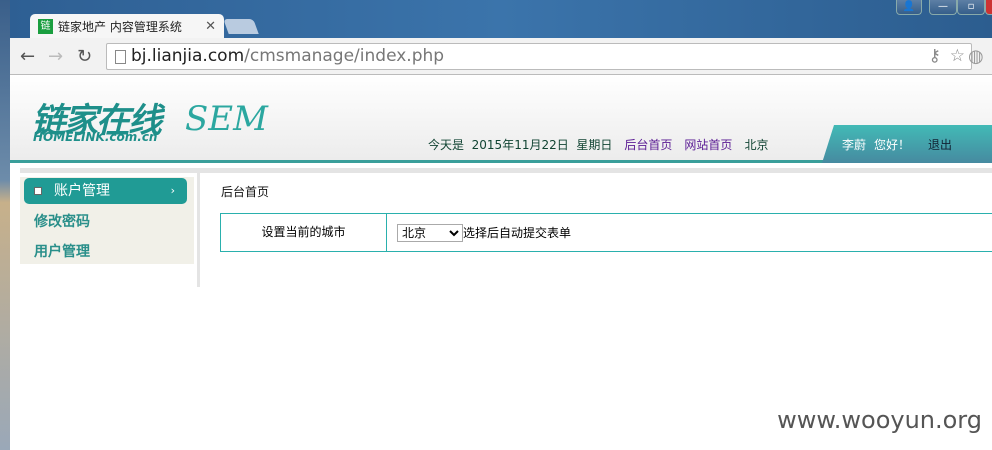 This screenshot has height=450, width=992. I want to click on reload-icon: ↻, so click(84, 56).